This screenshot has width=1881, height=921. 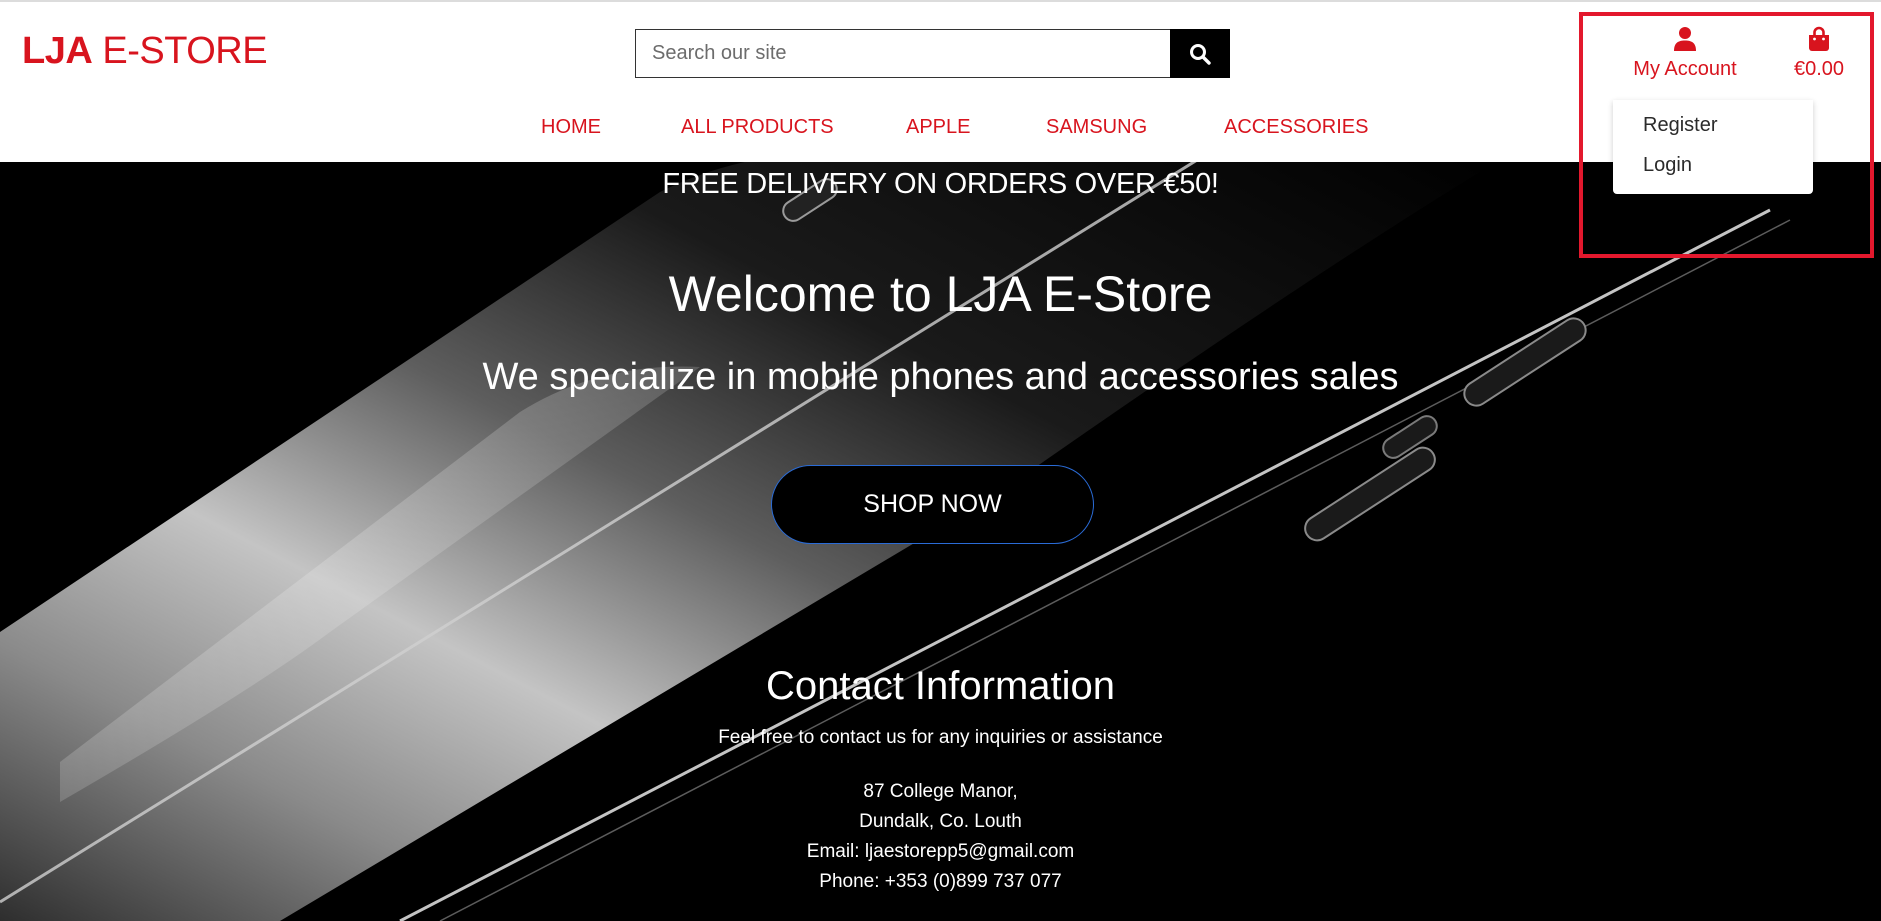 I want to click on site-logo: LJA E-STORE, so click(x=145, y=51).